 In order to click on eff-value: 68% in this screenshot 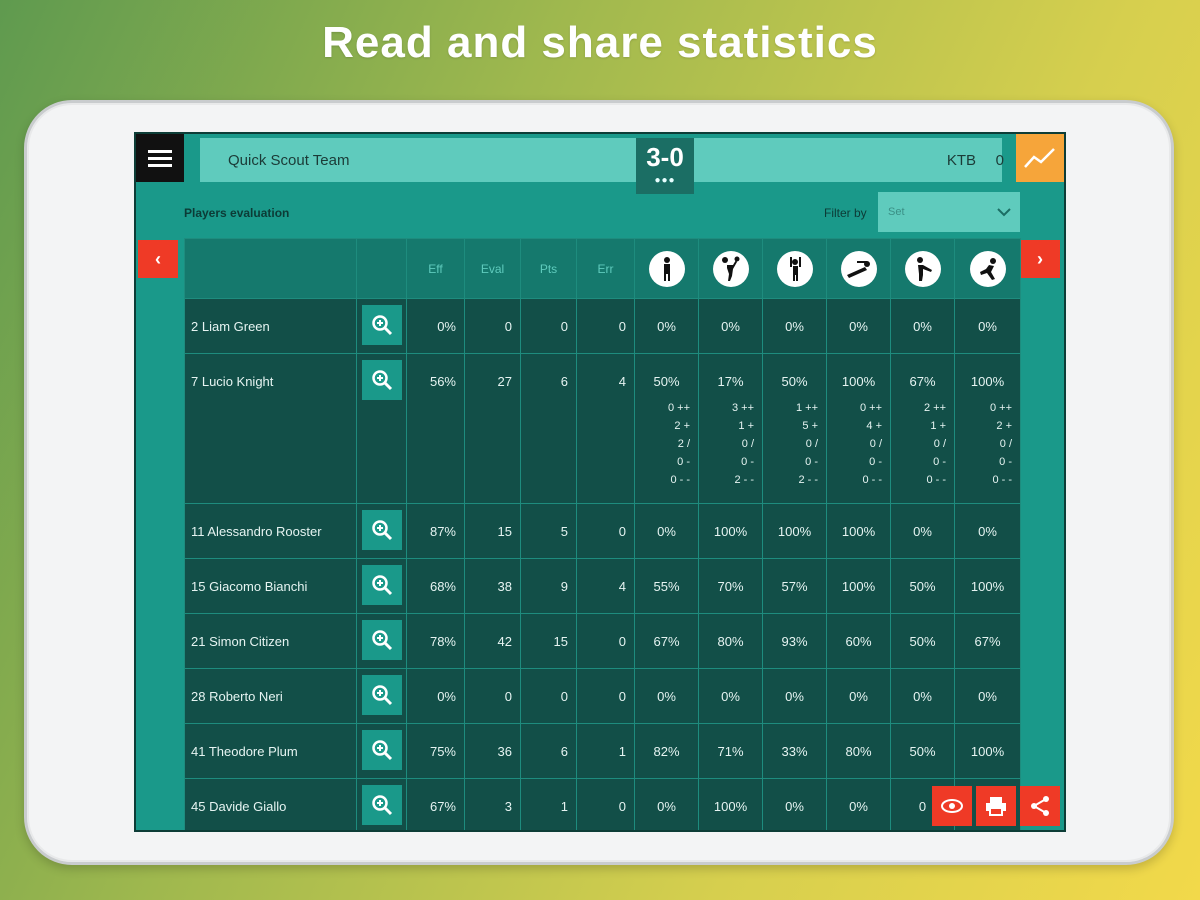, I will do `click(435, 586)`.